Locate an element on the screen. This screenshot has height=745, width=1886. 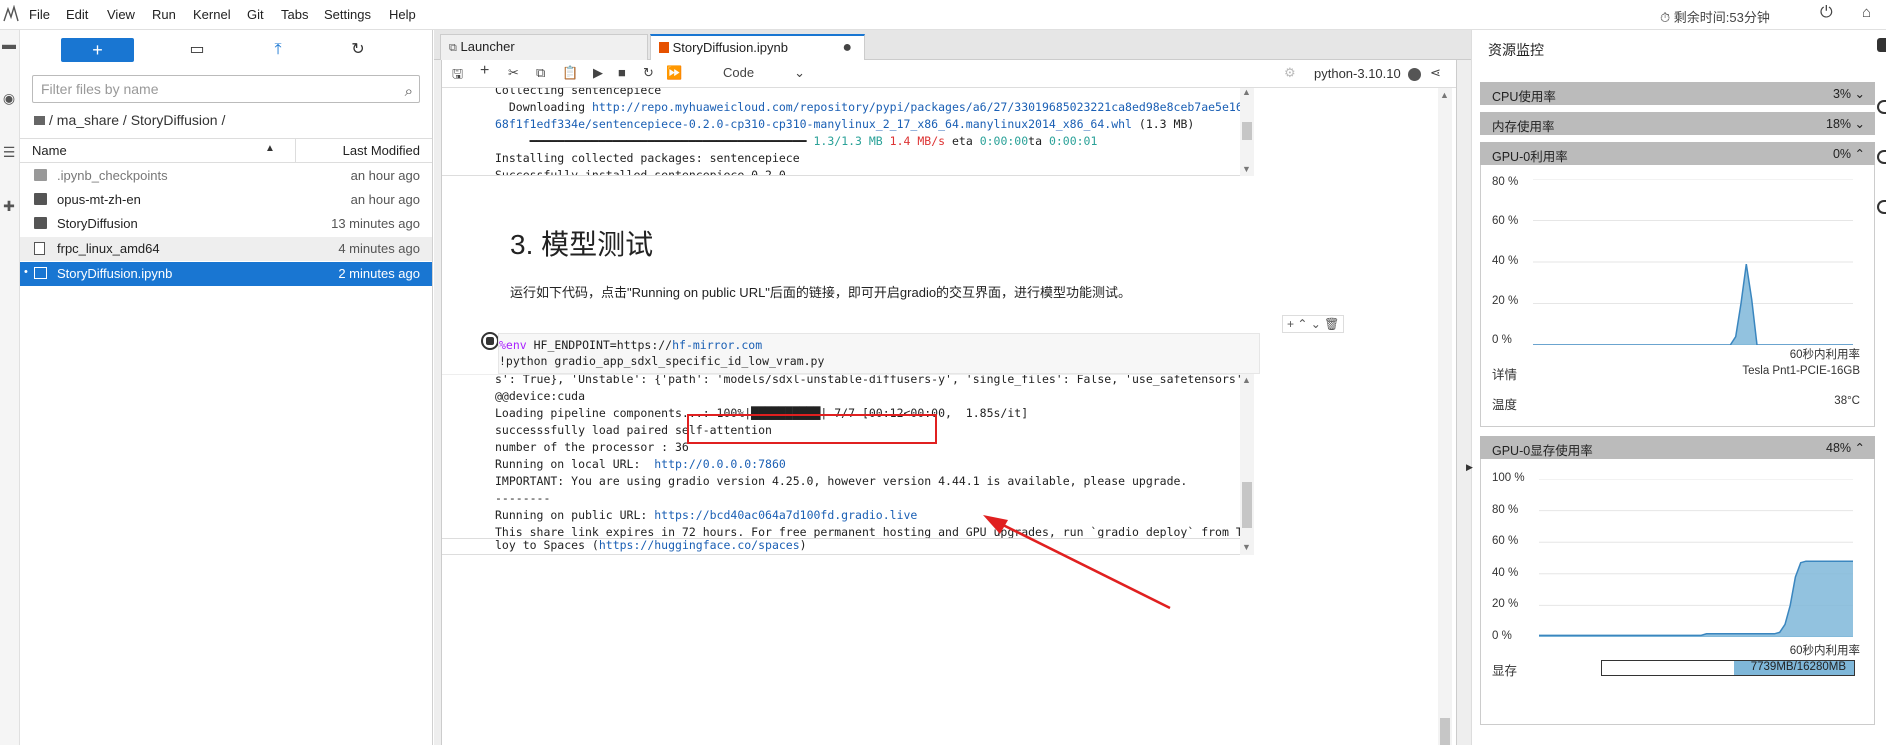
file-filter-input: Filter files by name ⌕ is located at coordinates (226, 89).